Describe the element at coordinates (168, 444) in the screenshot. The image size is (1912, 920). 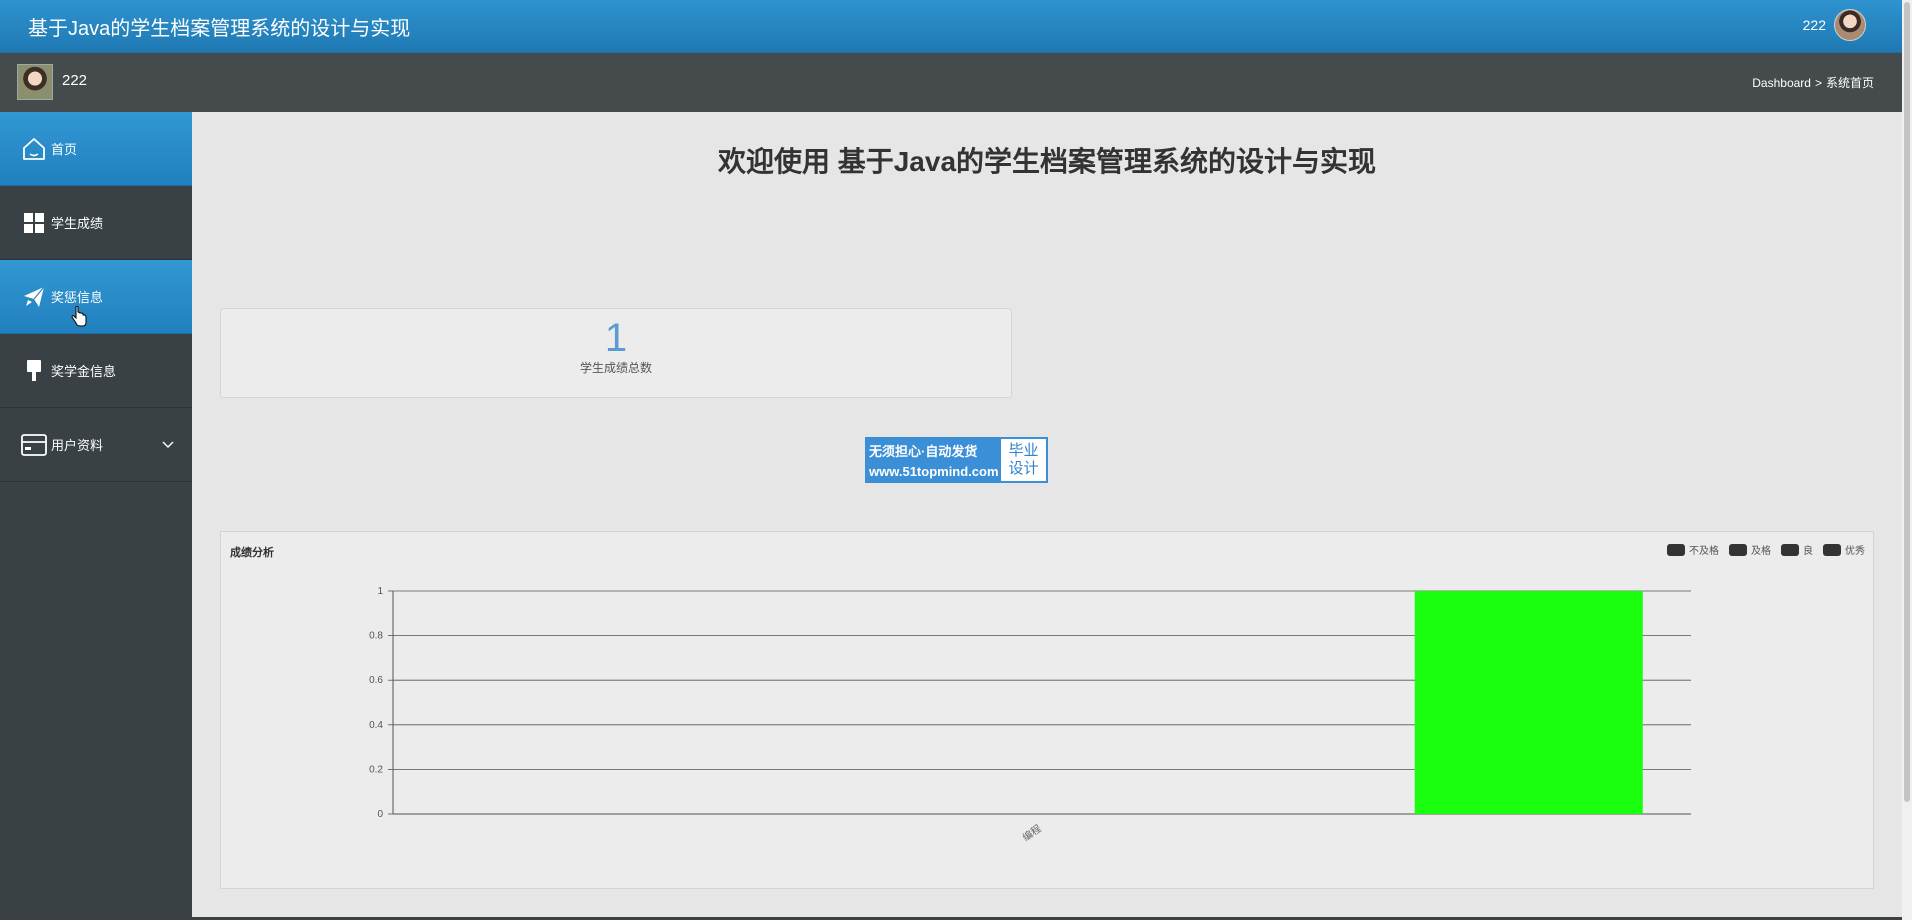
I see `chevron-down-icon` at that location.